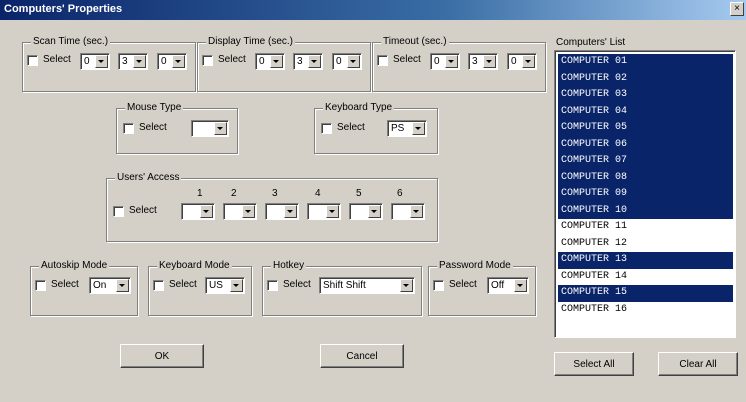  What do you see at coordinates (407, 128) in the screenshot?
I see `keyboard-type-combo: PS` at bounding box center [407, 128].